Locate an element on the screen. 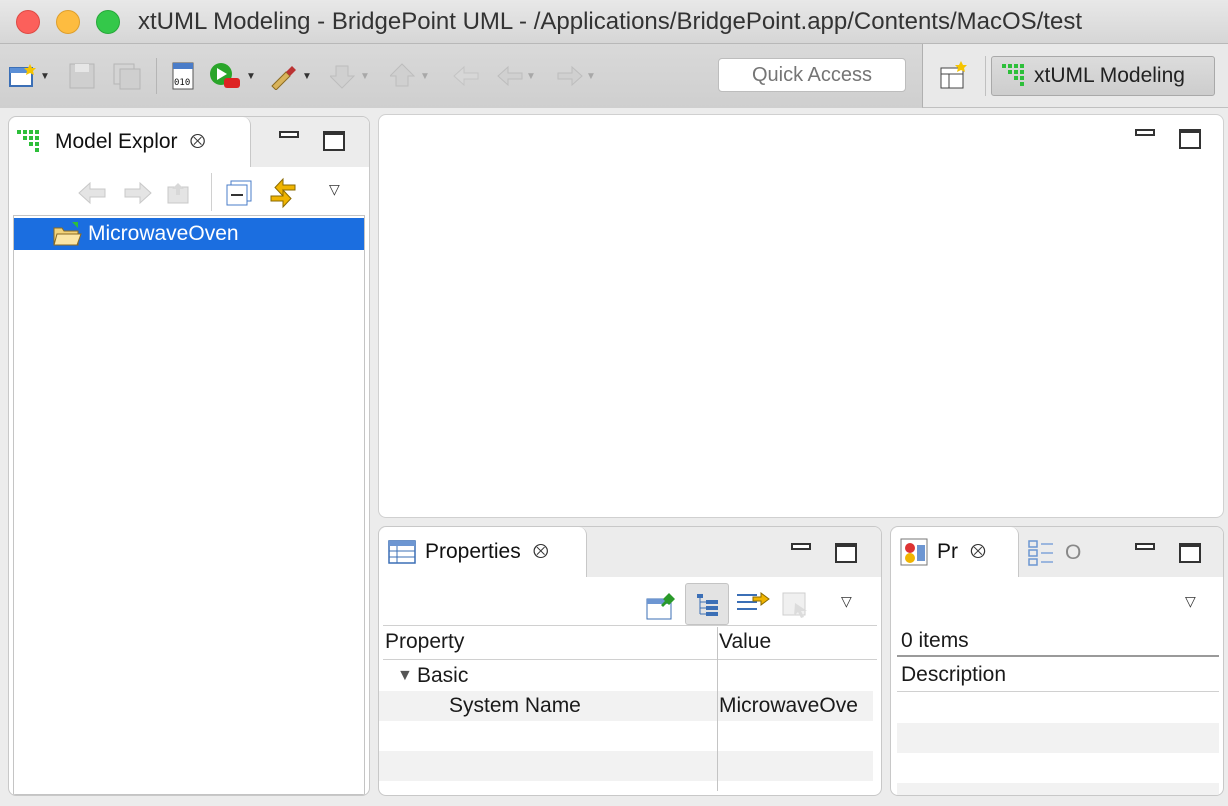  column-header-description: Description is located at coordinates (953, 675).